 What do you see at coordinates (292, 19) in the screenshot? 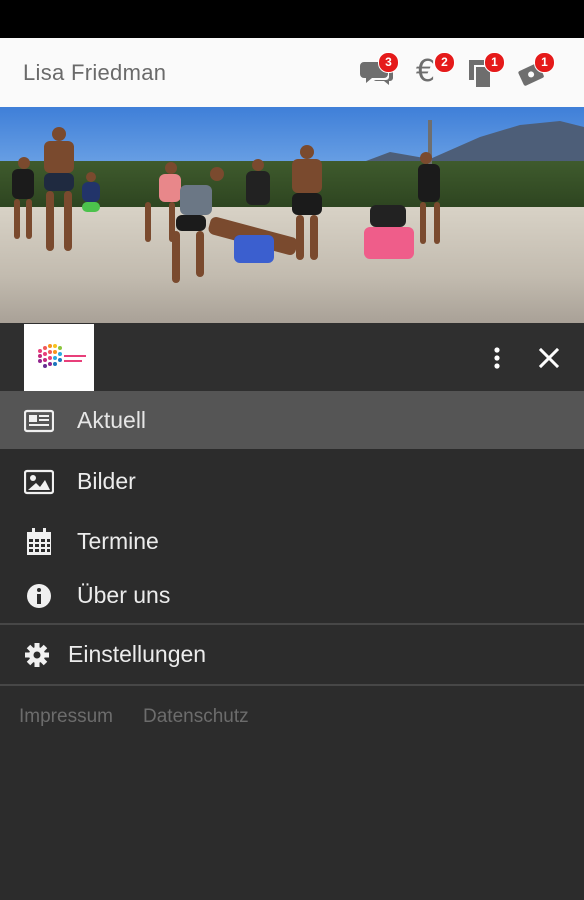
I see `status-bar` at bounding box center [292, 19].